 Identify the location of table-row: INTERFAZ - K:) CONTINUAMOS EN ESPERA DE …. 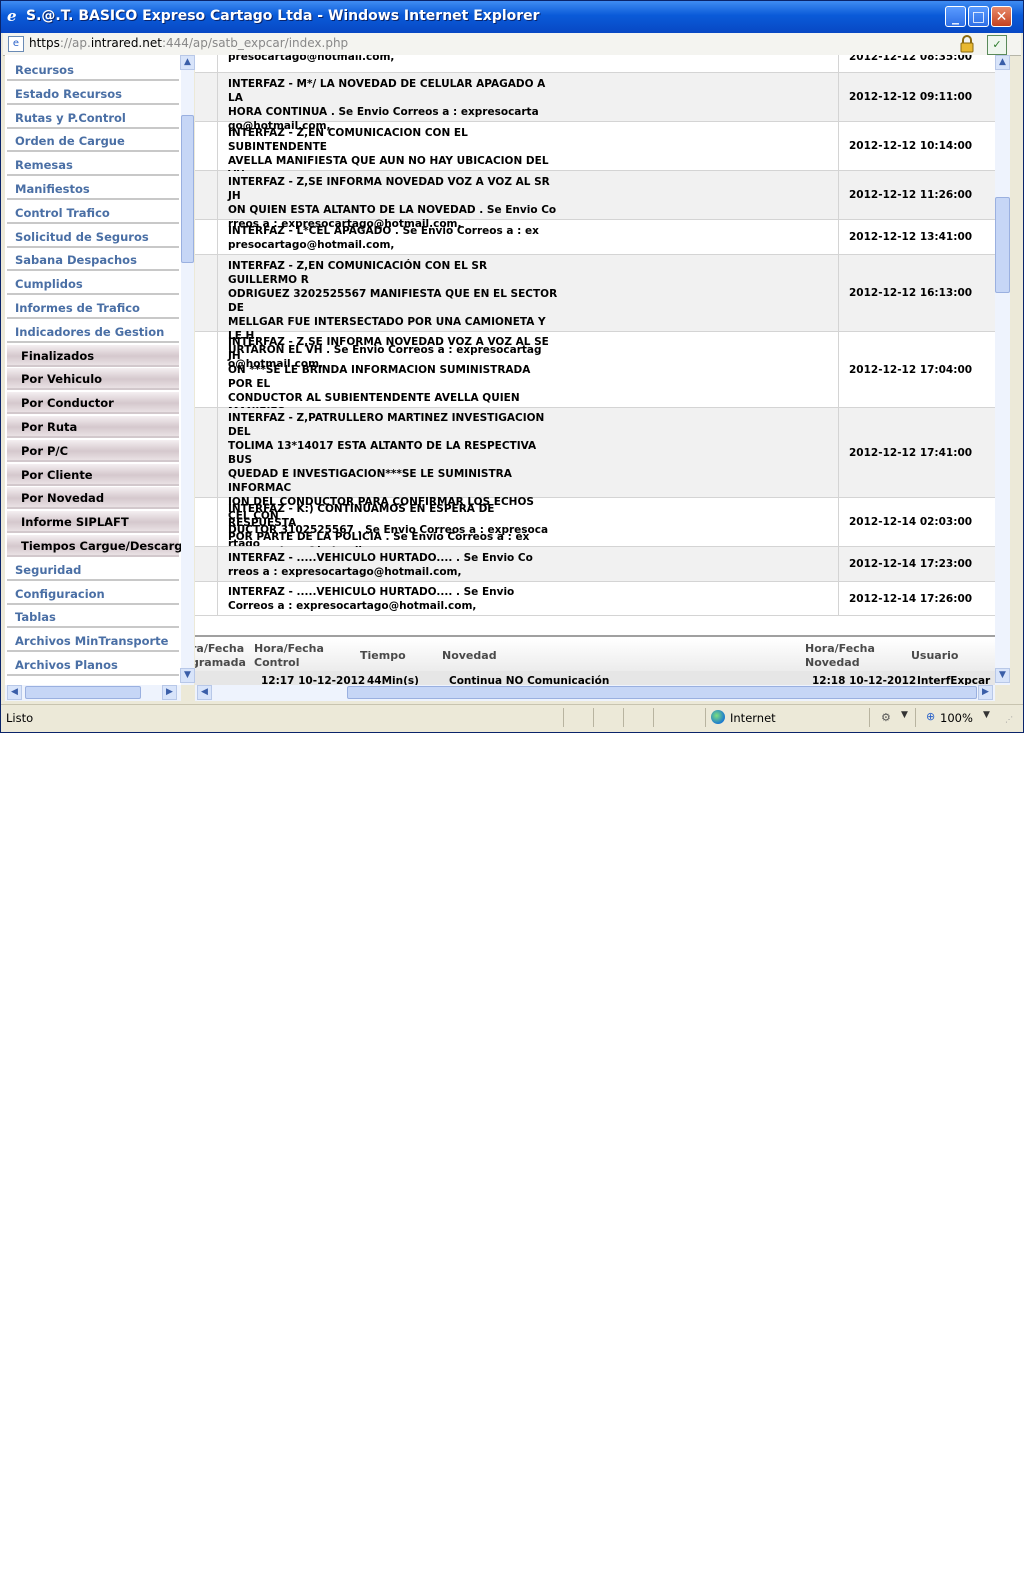
(595, 527).